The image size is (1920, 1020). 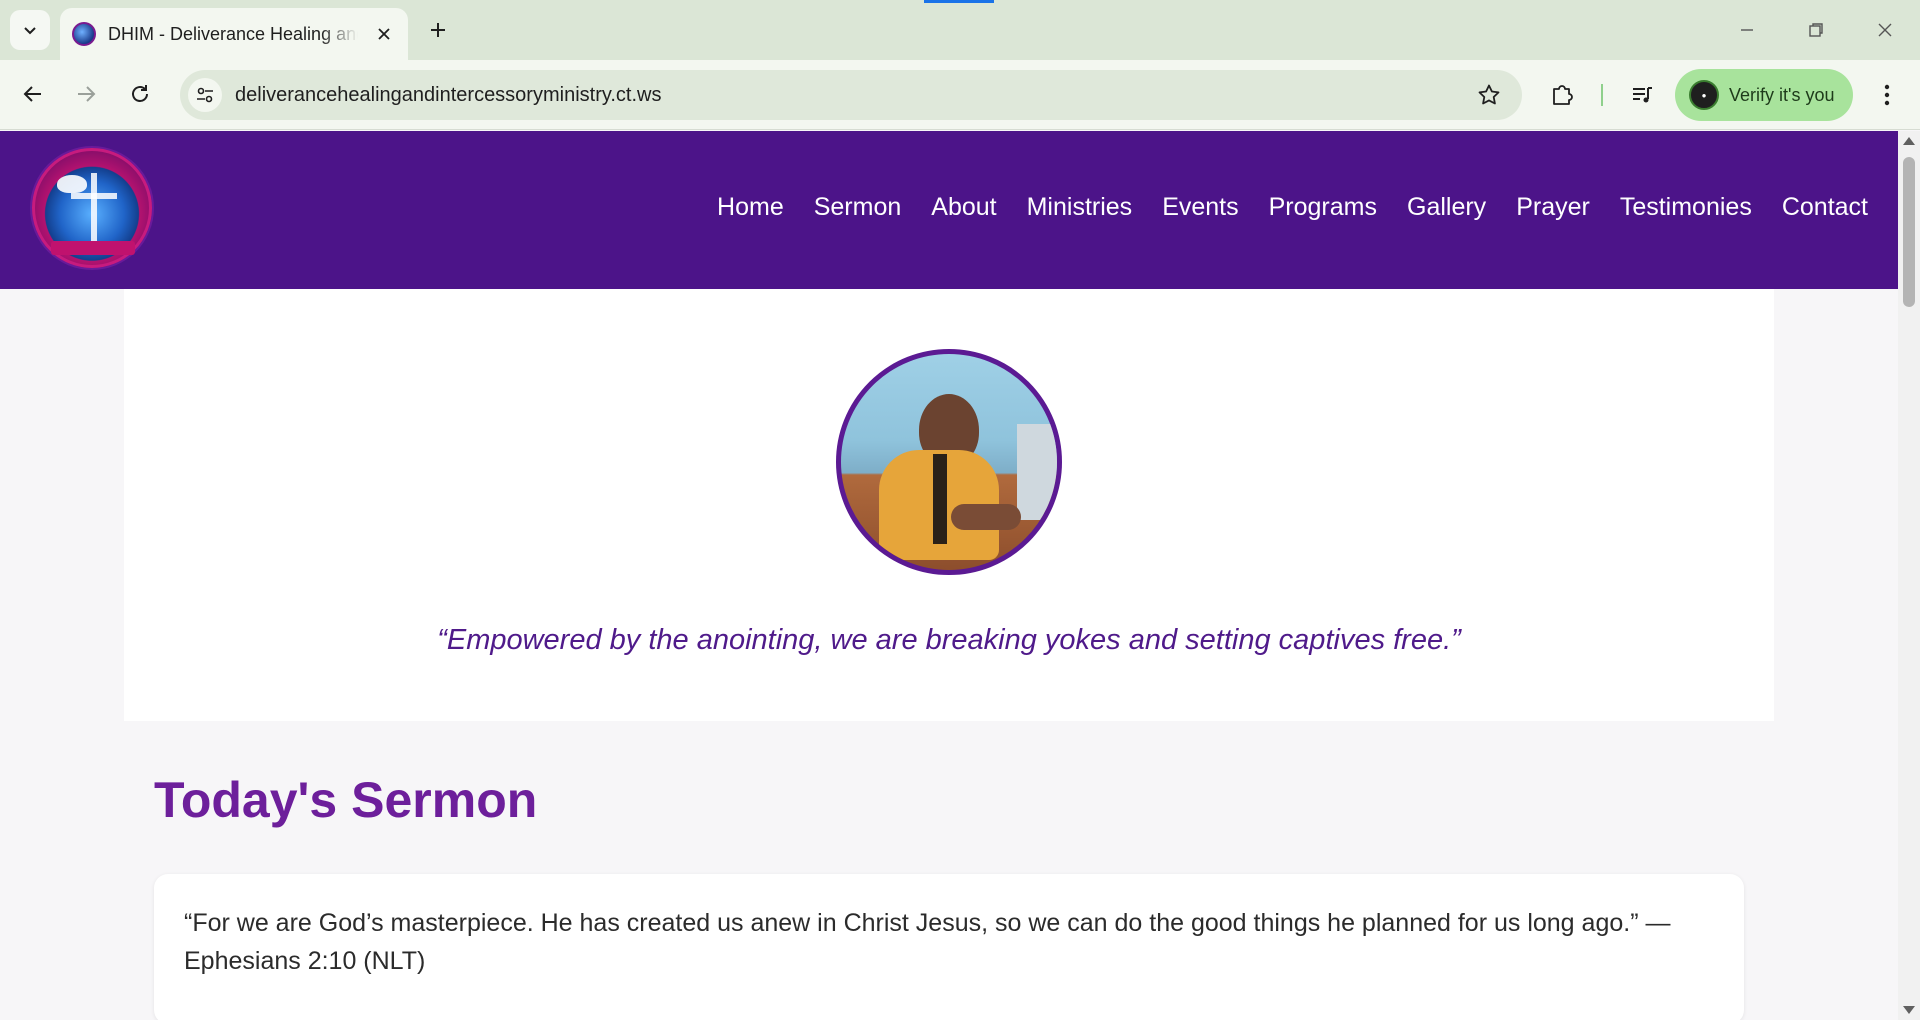 I want to click on nav-link-contact: Contact, so click(x=1825, y=207).